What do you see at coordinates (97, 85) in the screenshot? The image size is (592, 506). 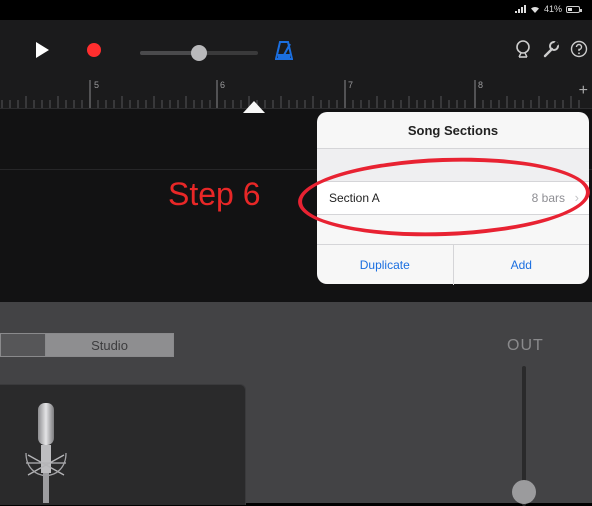 I see `bar-number: 5` at bounding box center [97, 85].